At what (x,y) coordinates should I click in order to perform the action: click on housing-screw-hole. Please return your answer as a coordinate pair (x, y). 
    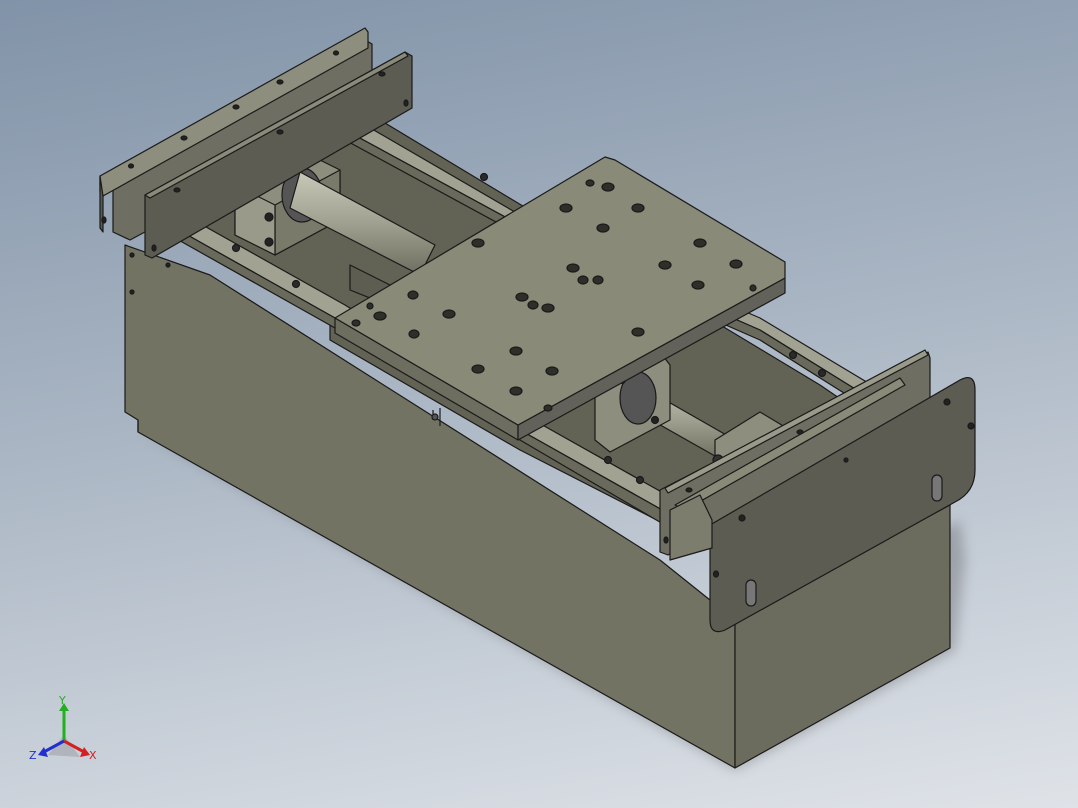
    Looking at the image, I should click on (435, 417).